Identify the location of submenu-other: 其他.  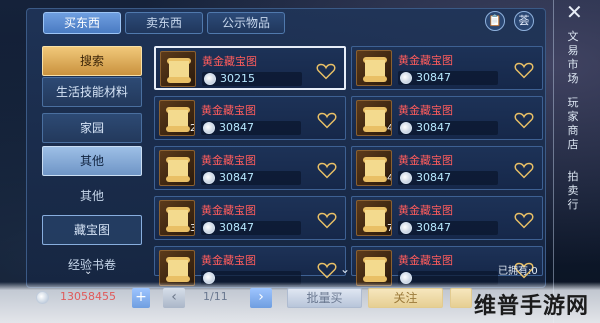
(92, 196).